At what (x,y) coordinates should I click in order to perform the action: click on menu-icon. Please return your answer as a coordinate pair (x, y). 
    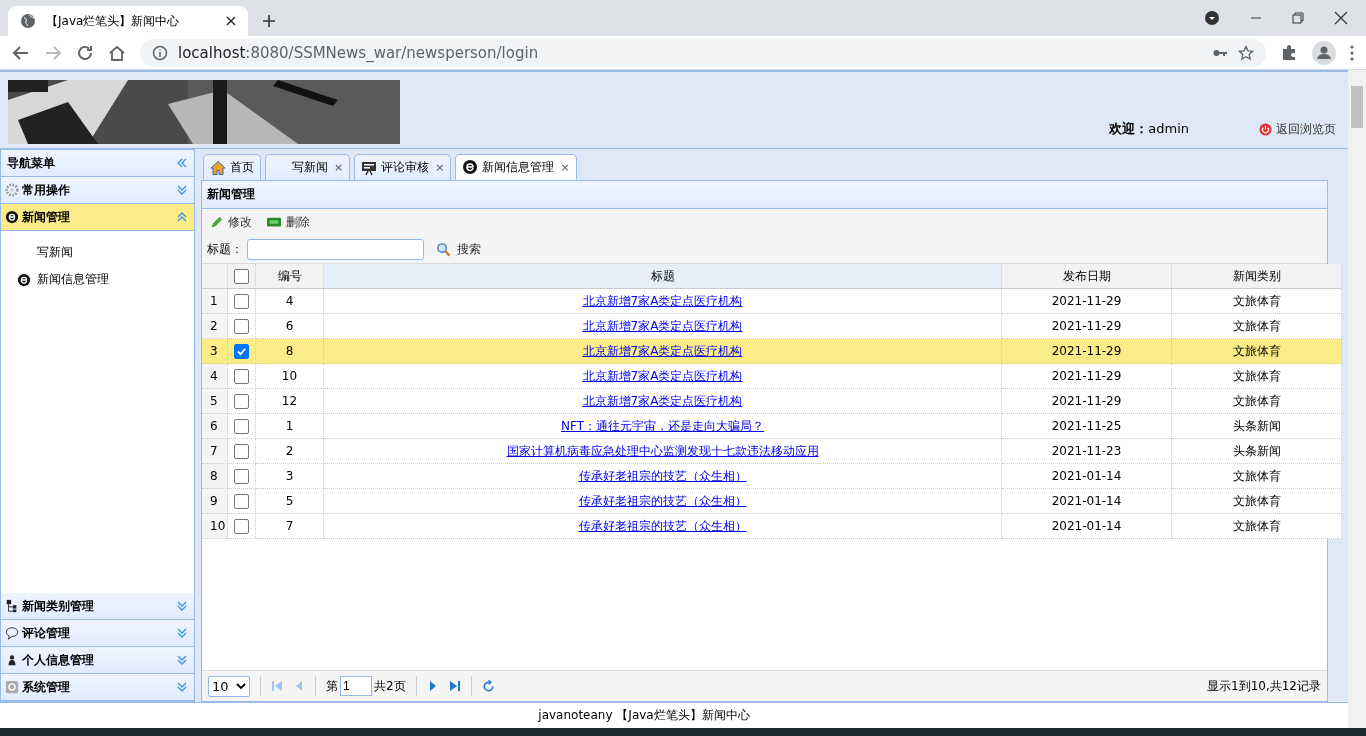
    Looking at the image, I should click on (1352, 52).